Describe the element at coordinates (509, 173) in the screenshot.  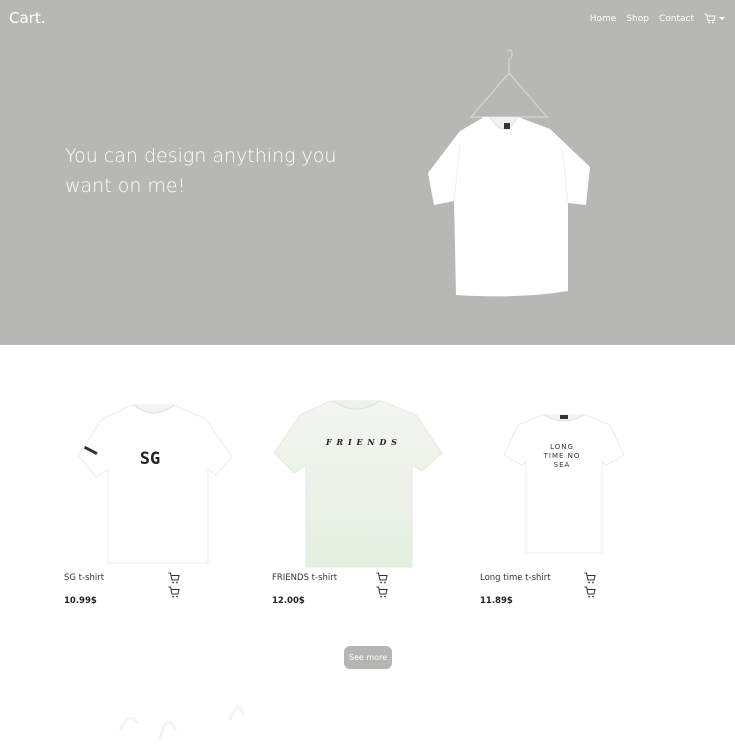
I see `hero-tshirt-image` at that location.